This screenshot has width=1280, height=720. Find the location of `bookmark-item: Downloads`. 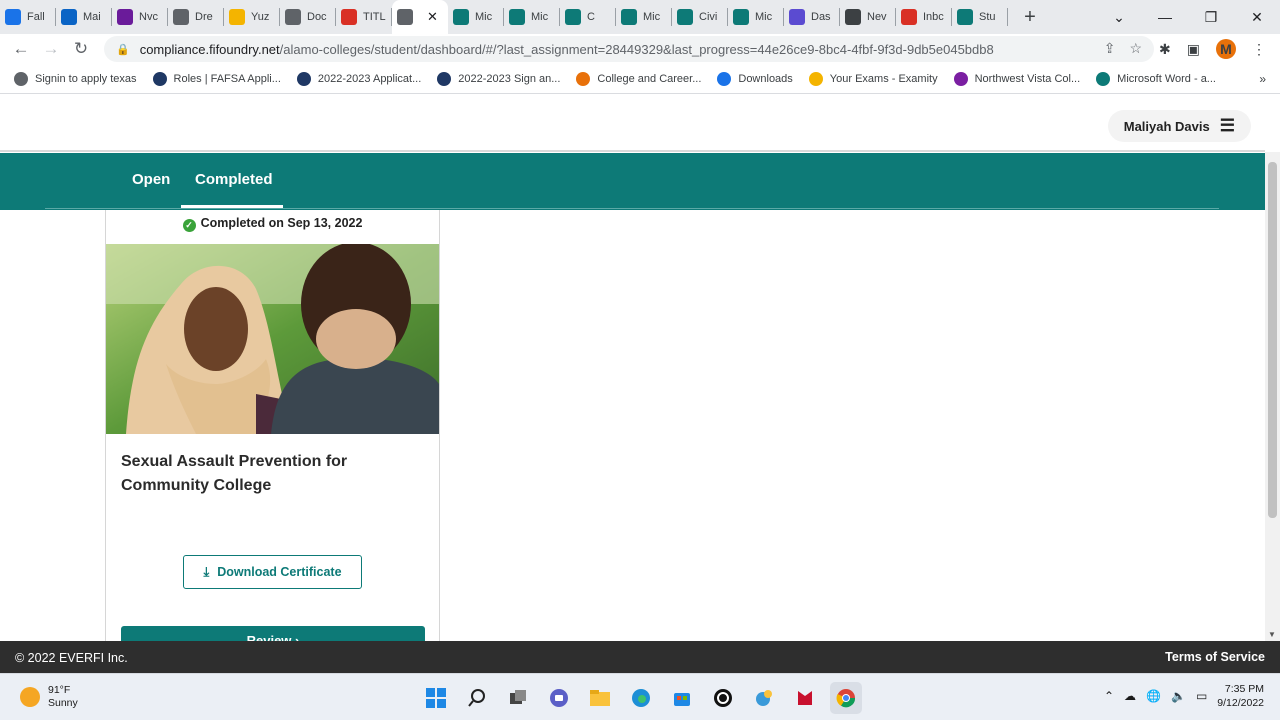

bookmark-item: Downloads is located at coordinates (755, 78).